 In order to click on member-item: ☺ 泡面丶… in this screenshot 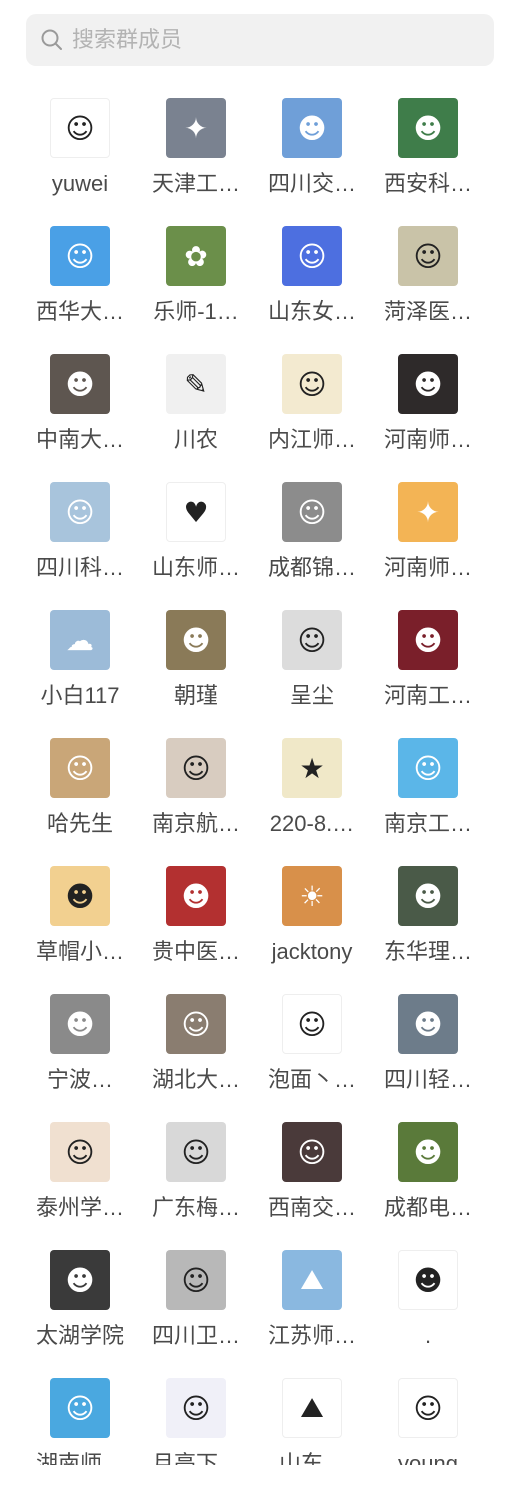, I will do `click(312, 1058)`.